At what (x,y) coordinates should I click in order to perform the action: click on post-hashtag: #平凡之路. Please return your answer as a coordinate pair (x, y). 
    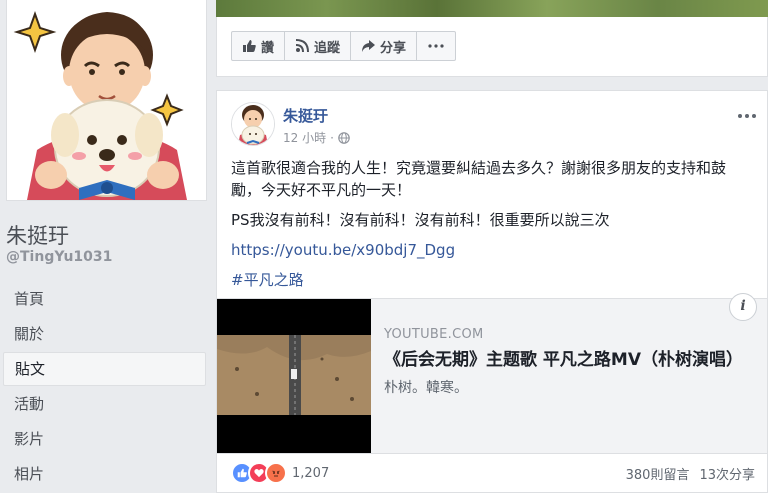
    Looking at the image, I should click on (267, 280).